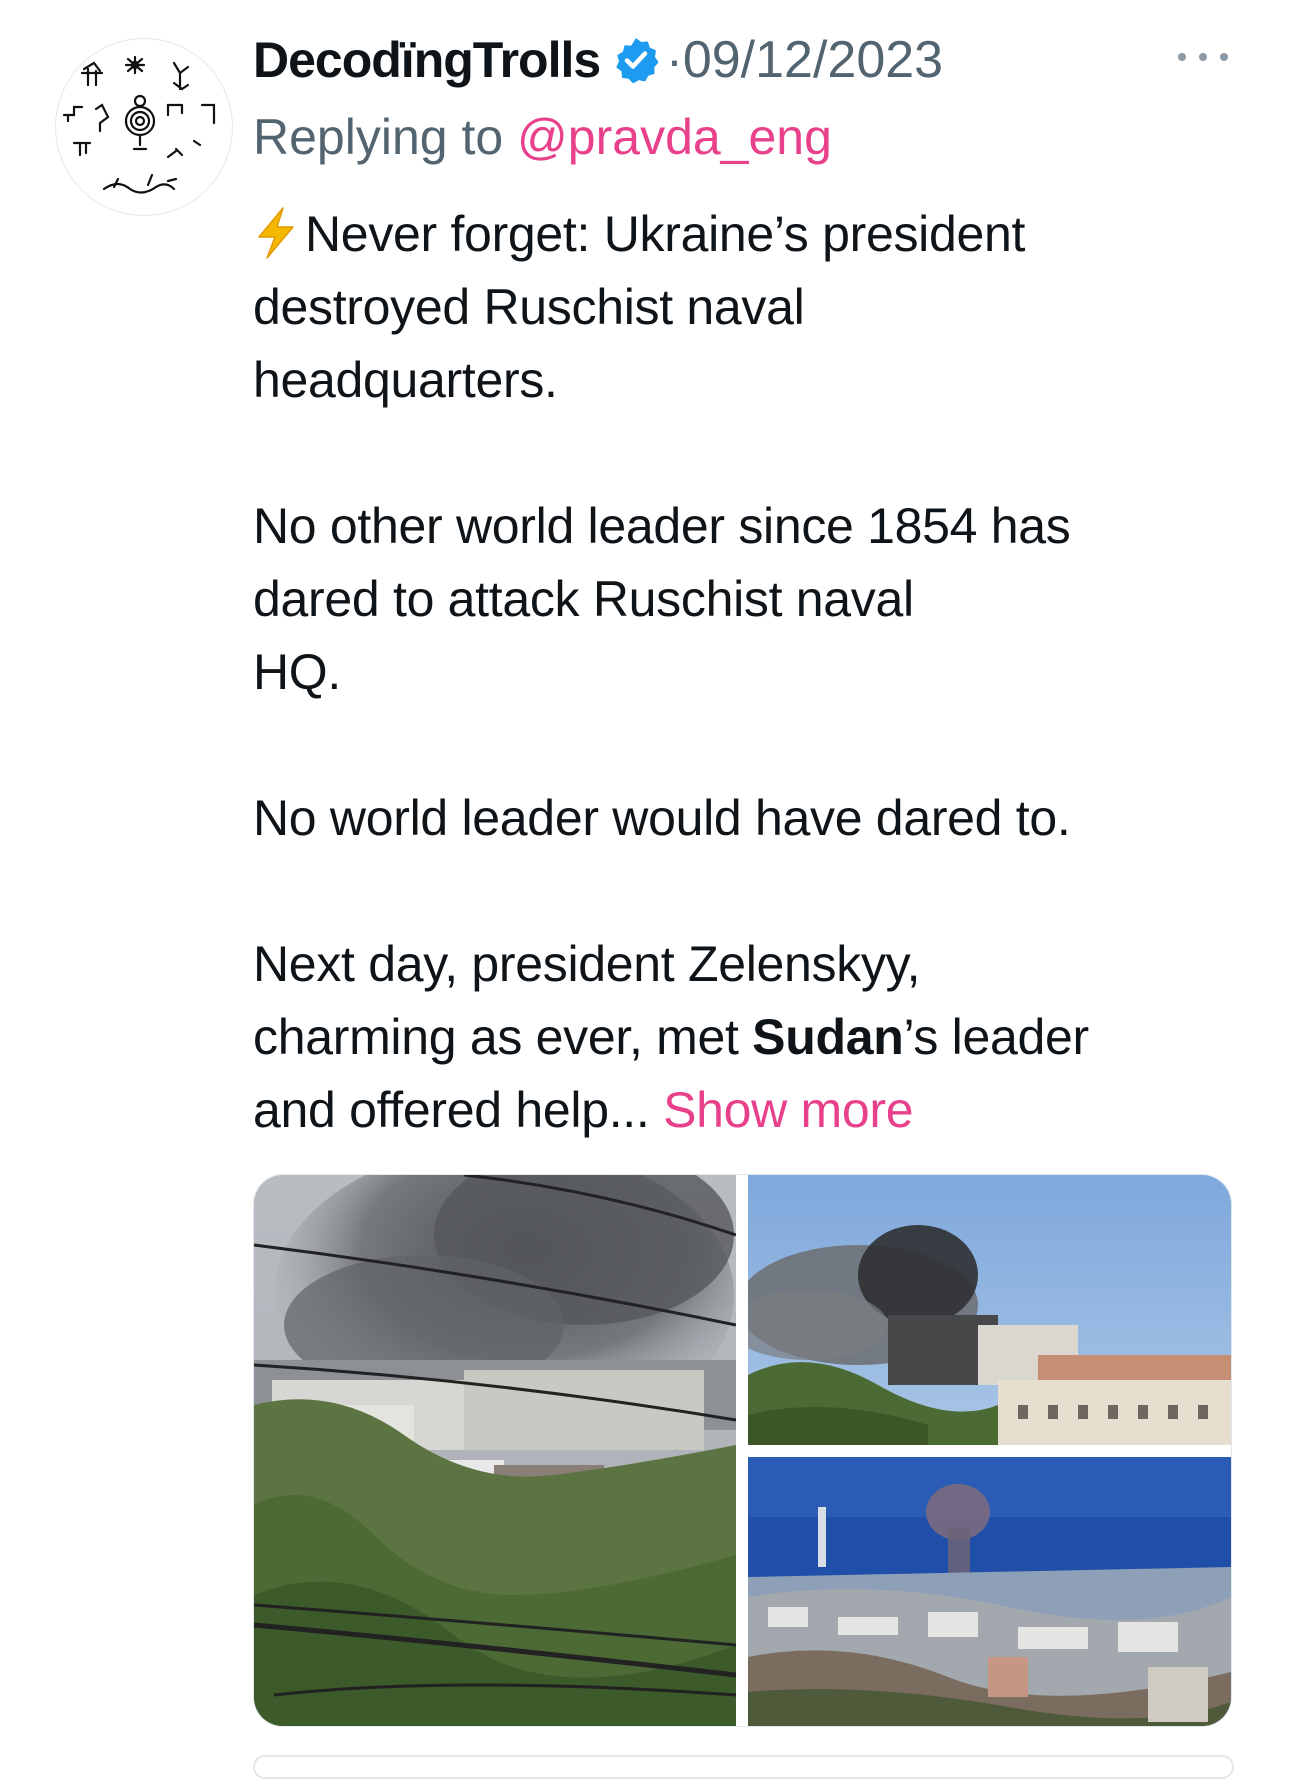  What do you see at coordinates (1203, 57) in the screenshot?
I see `more-horizontal-icon` at bounding box center [1203, 57].